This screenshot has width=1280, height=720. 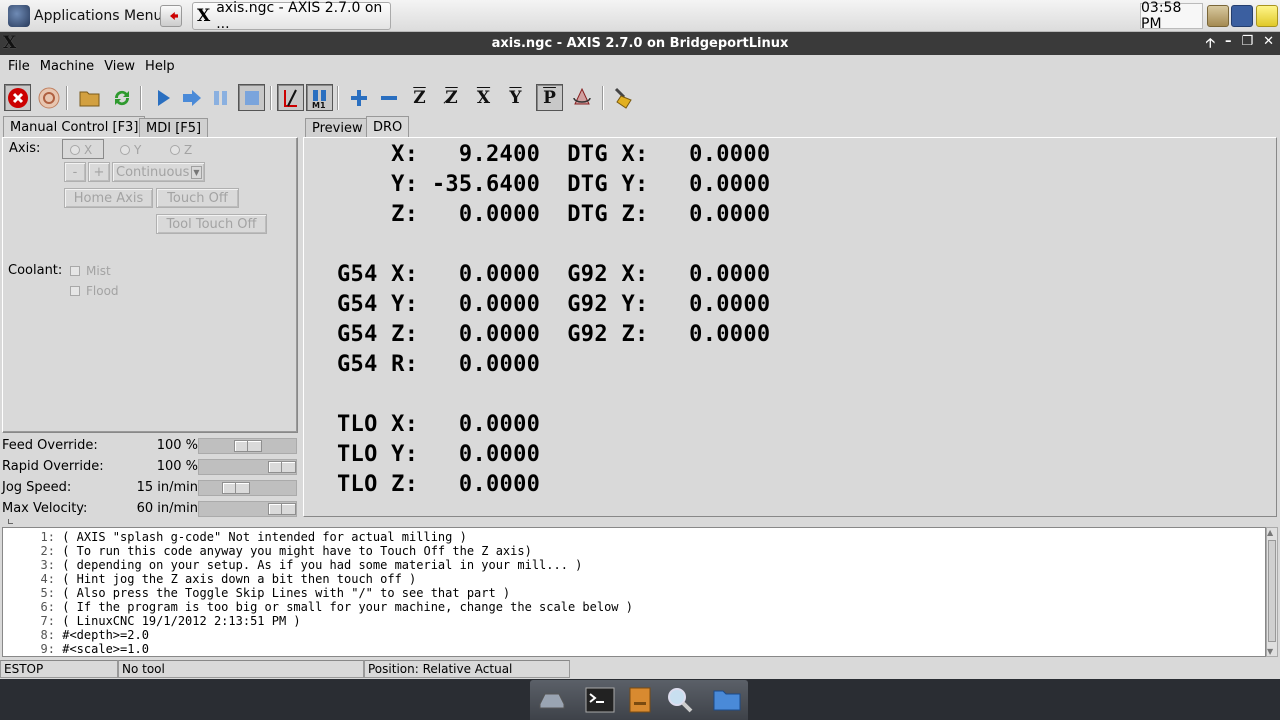 I want to click on touch-off-button: Touch Off, so click(x=197, y=198).